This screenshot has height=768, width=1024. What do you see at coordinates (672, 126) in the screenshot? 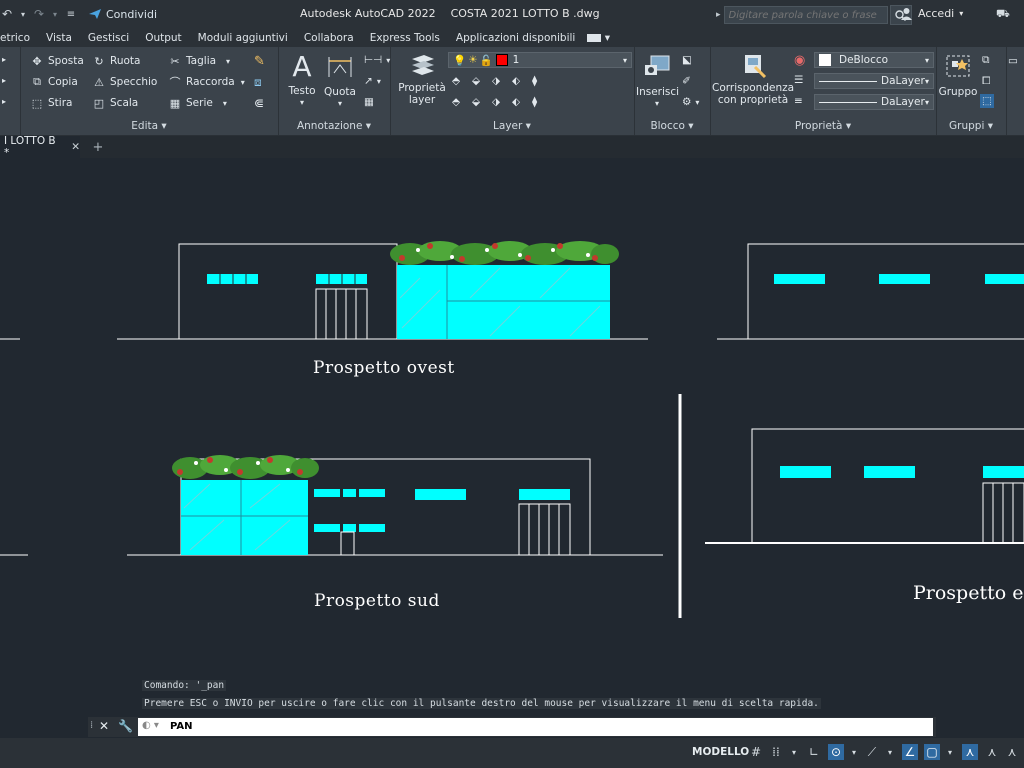
I see `blocco-panel-title: Blocco ▾` at bounding box center [672, 126].